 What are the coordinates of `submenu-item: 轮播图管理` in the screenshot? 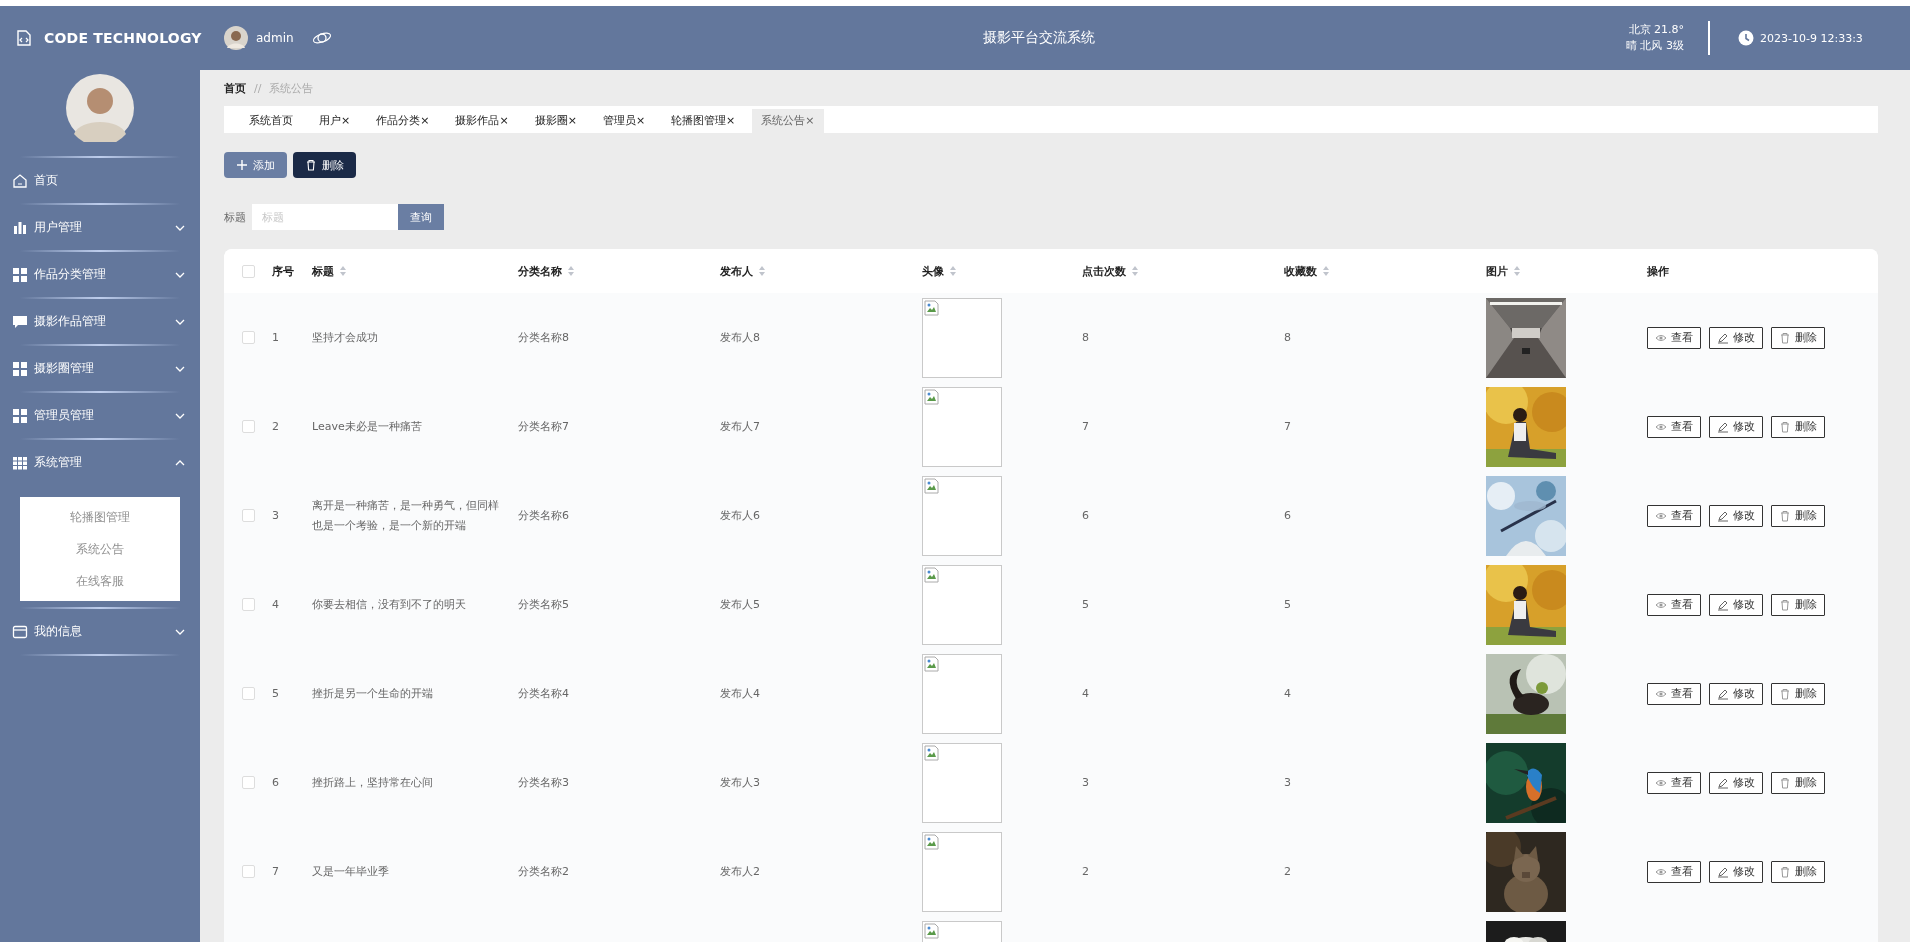 It's located at (100, 517).